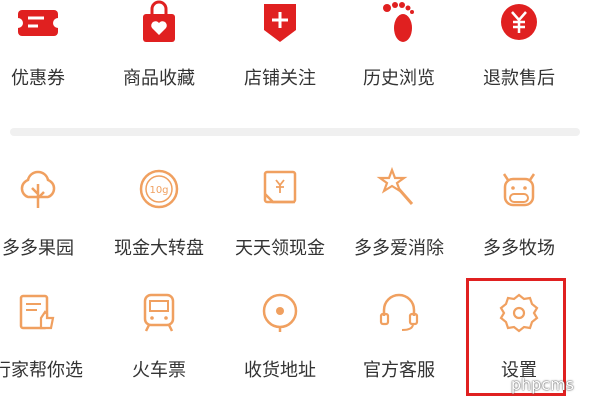  I want to click on service-label: 多多牧场, so click(519, 248).